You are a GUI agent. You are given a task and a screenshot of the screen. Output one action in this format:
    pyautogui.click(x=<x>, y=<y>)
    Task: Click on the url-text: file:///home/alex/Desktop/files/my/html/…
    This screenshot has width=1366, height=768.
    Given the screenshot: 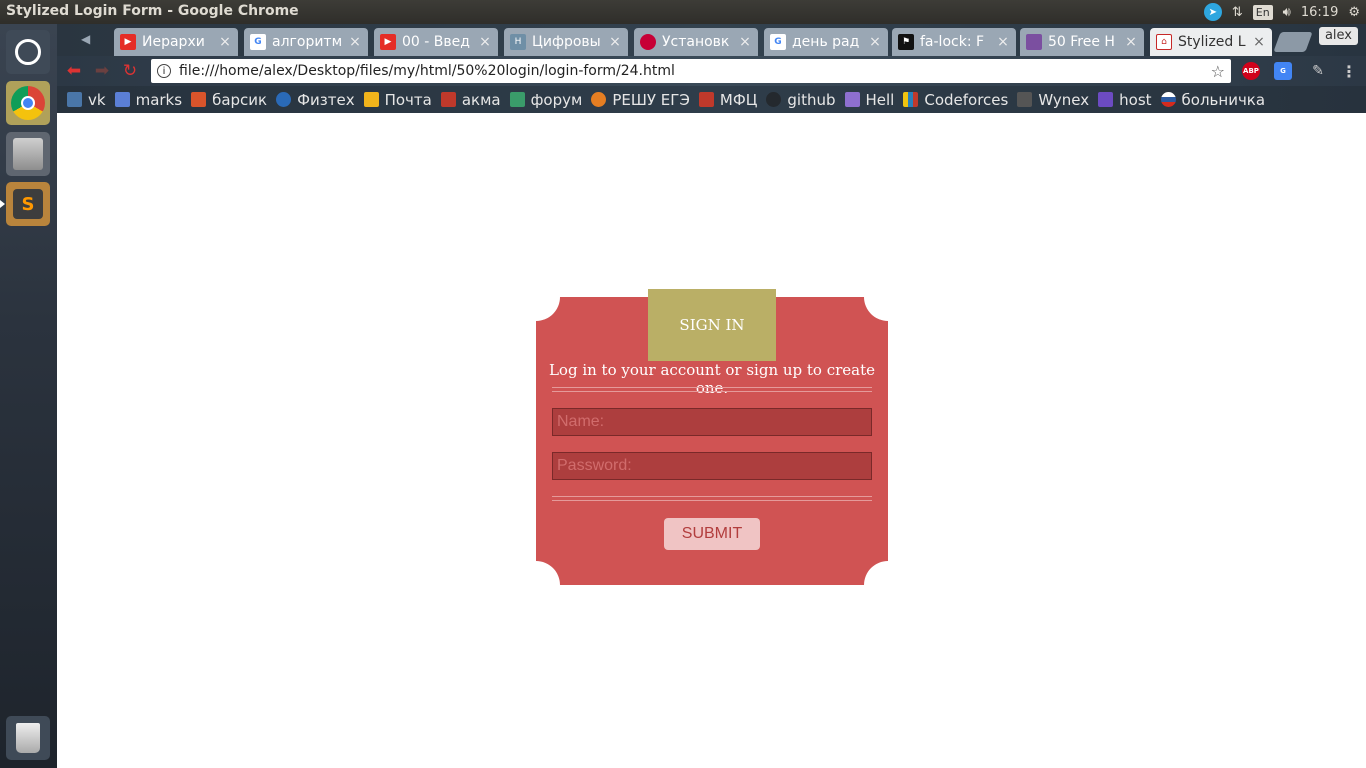 What is the action you would take?
    pyautogui.click(x=427, y=71)
    